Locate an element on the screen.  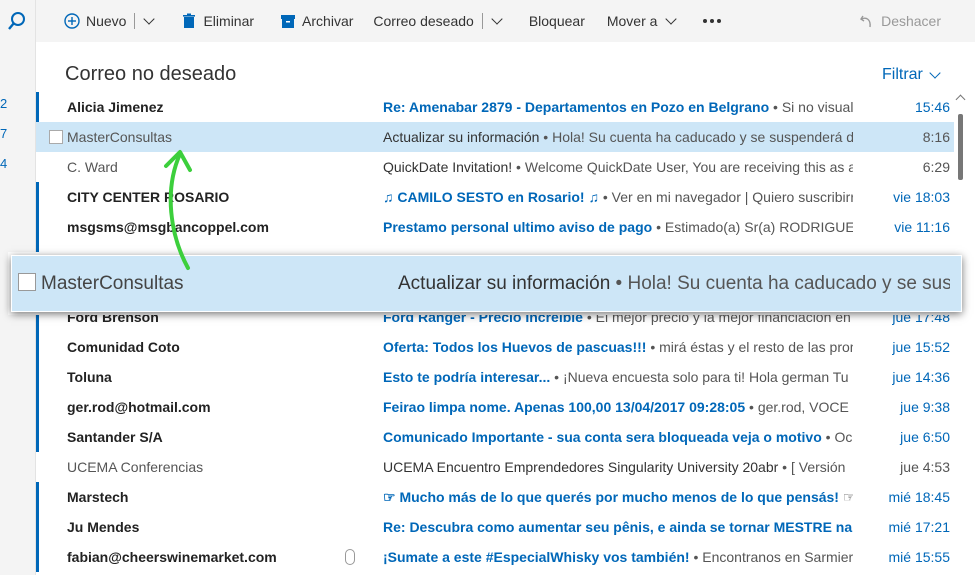
message-preview: • Si no visualiza is located at coordinates (813, 107).